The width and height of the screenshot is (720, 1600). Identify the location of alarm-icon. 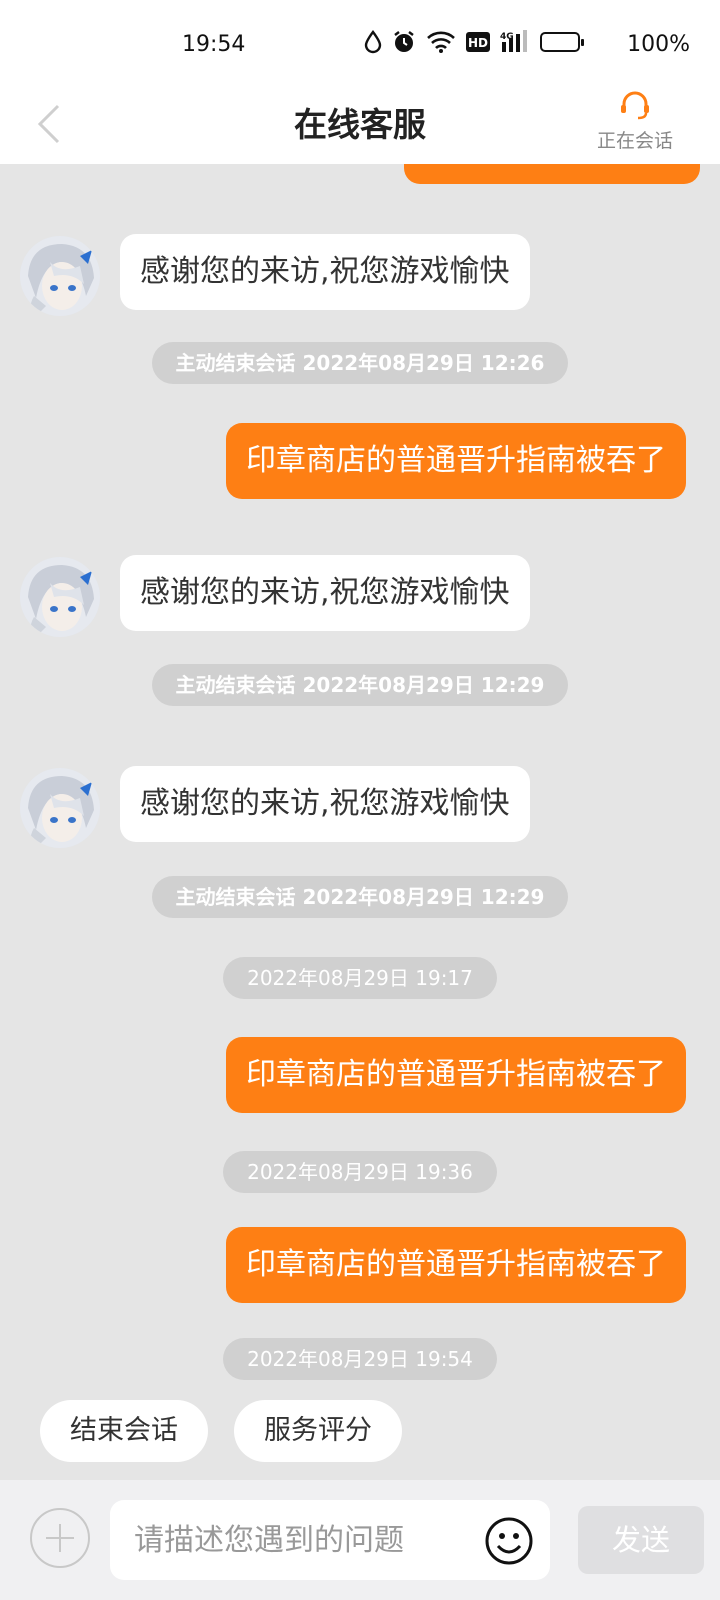
(404, 42).